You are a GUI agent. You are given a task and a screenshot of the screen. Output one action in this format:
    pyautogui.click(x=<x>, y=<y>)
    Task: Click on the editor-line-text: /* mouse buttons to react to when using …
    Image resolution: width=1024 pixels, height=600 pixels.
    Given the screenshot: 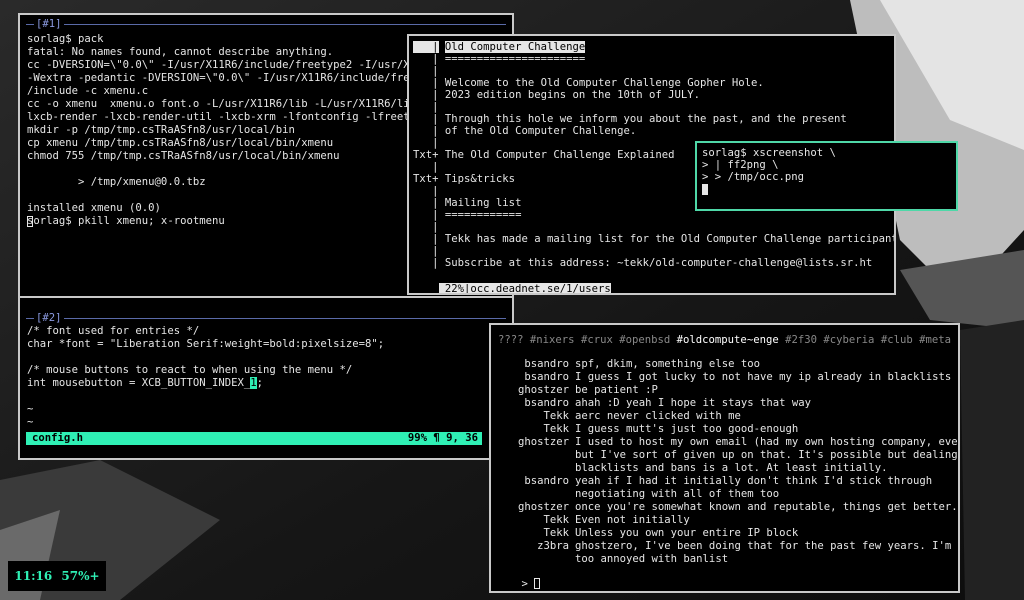 What is the action you would take?
    pyautogui.click(x=190, y=370)
    